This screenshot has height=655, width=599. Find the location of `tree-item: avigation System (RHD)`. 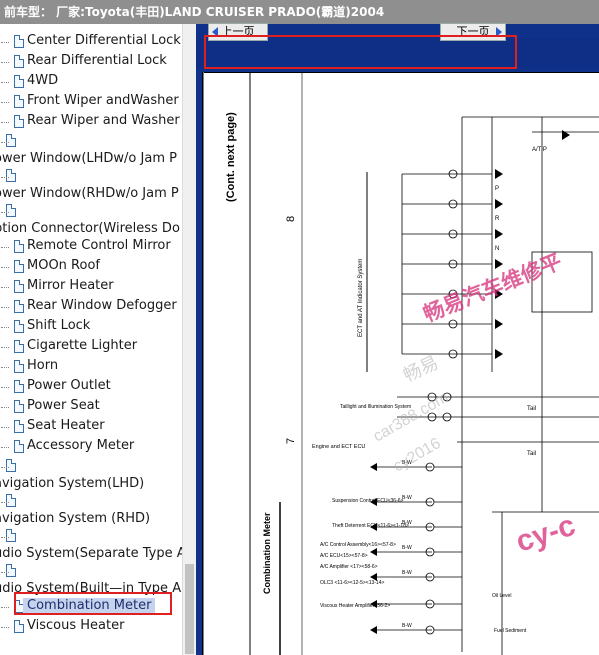

tree-item: avigation System (RHD) is located at coordinates (91, 518).